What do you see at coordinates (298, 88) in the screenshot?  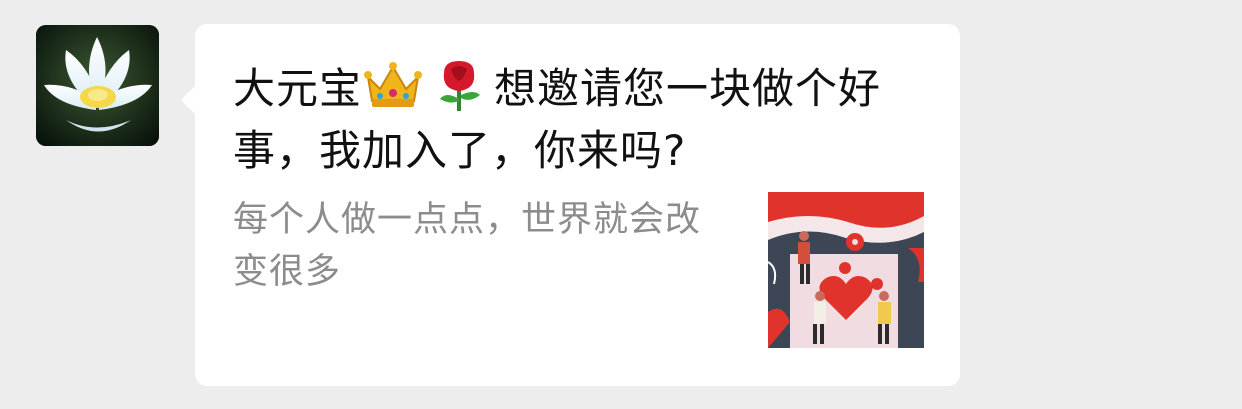 I see `message-title-part1: 大元宝` at bounding box center [298, 88].